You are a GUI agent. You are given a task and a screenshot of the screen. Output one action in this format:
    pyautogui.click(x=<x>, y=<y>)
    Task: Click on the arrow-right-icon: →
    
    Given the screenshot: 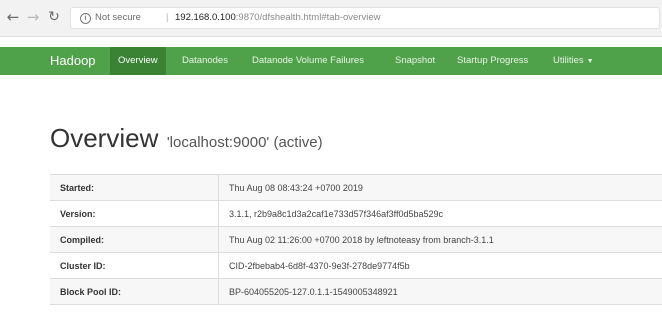 What is the action you would take?
    pyautogui.click(x=33, y=17)
    